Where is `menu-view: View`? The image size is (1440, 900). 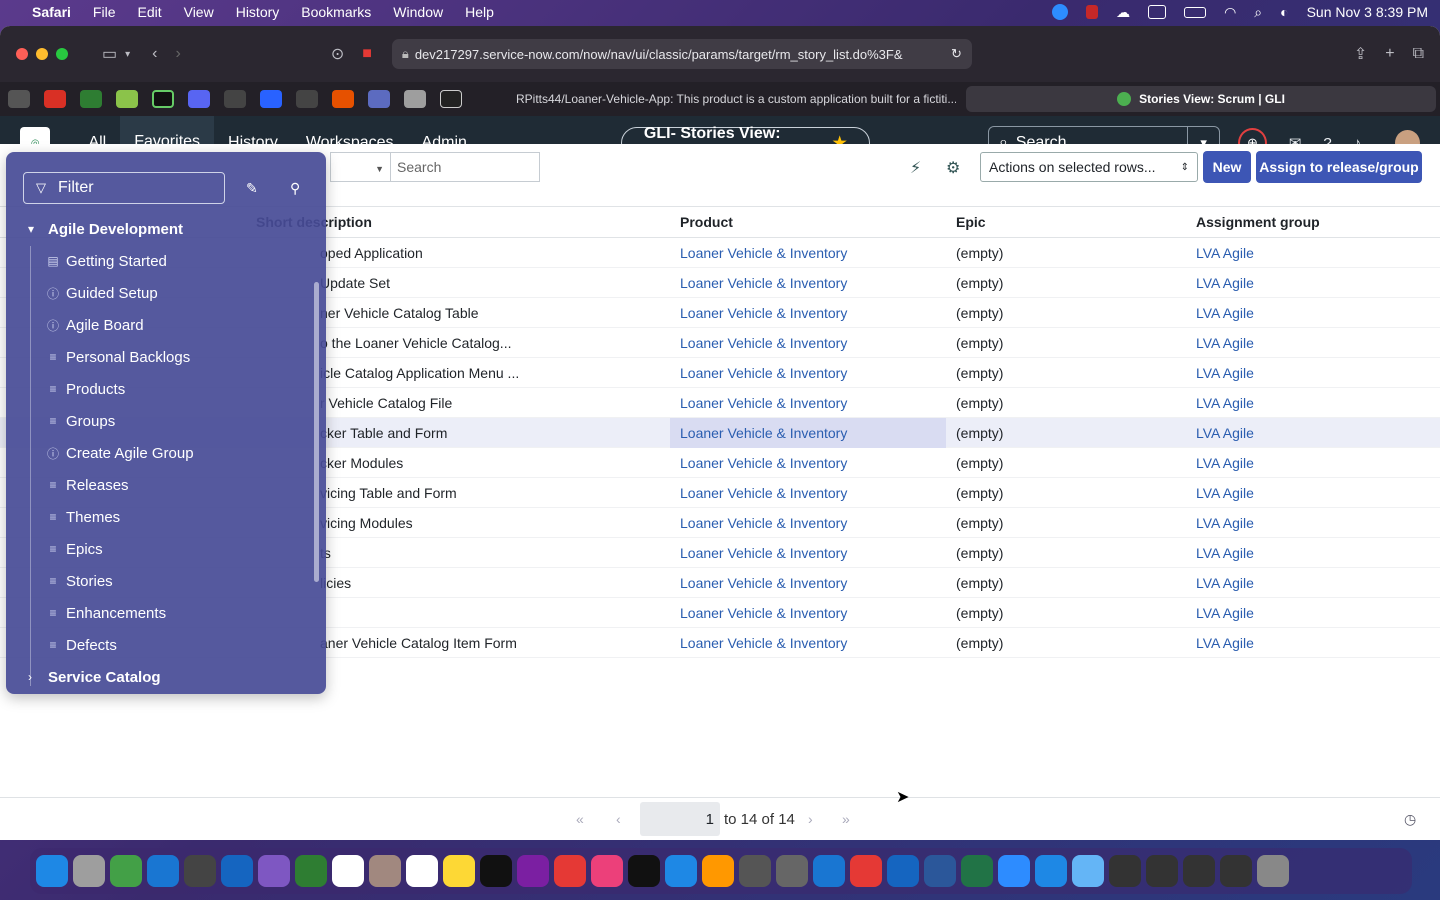
menu-view: View is located at coordinates (199, 12).